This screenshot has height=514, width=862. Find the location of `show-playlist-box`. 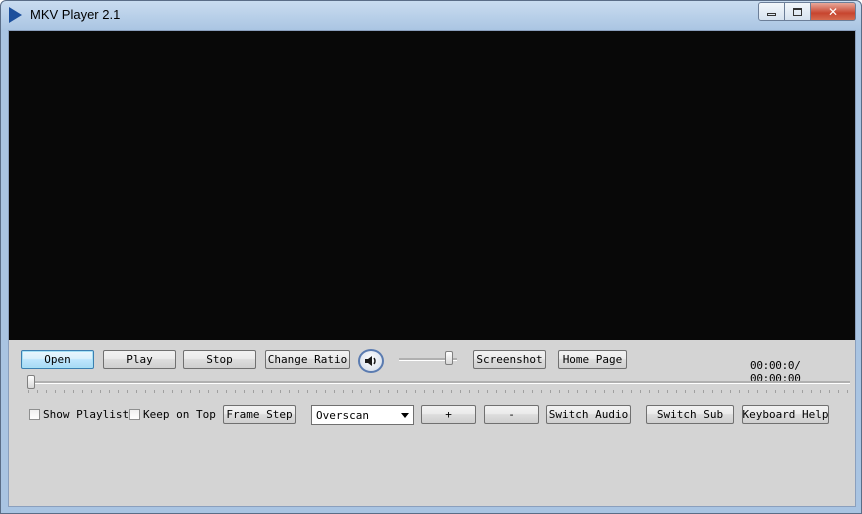

show-playlist-box is located at coordinates (34, 414).